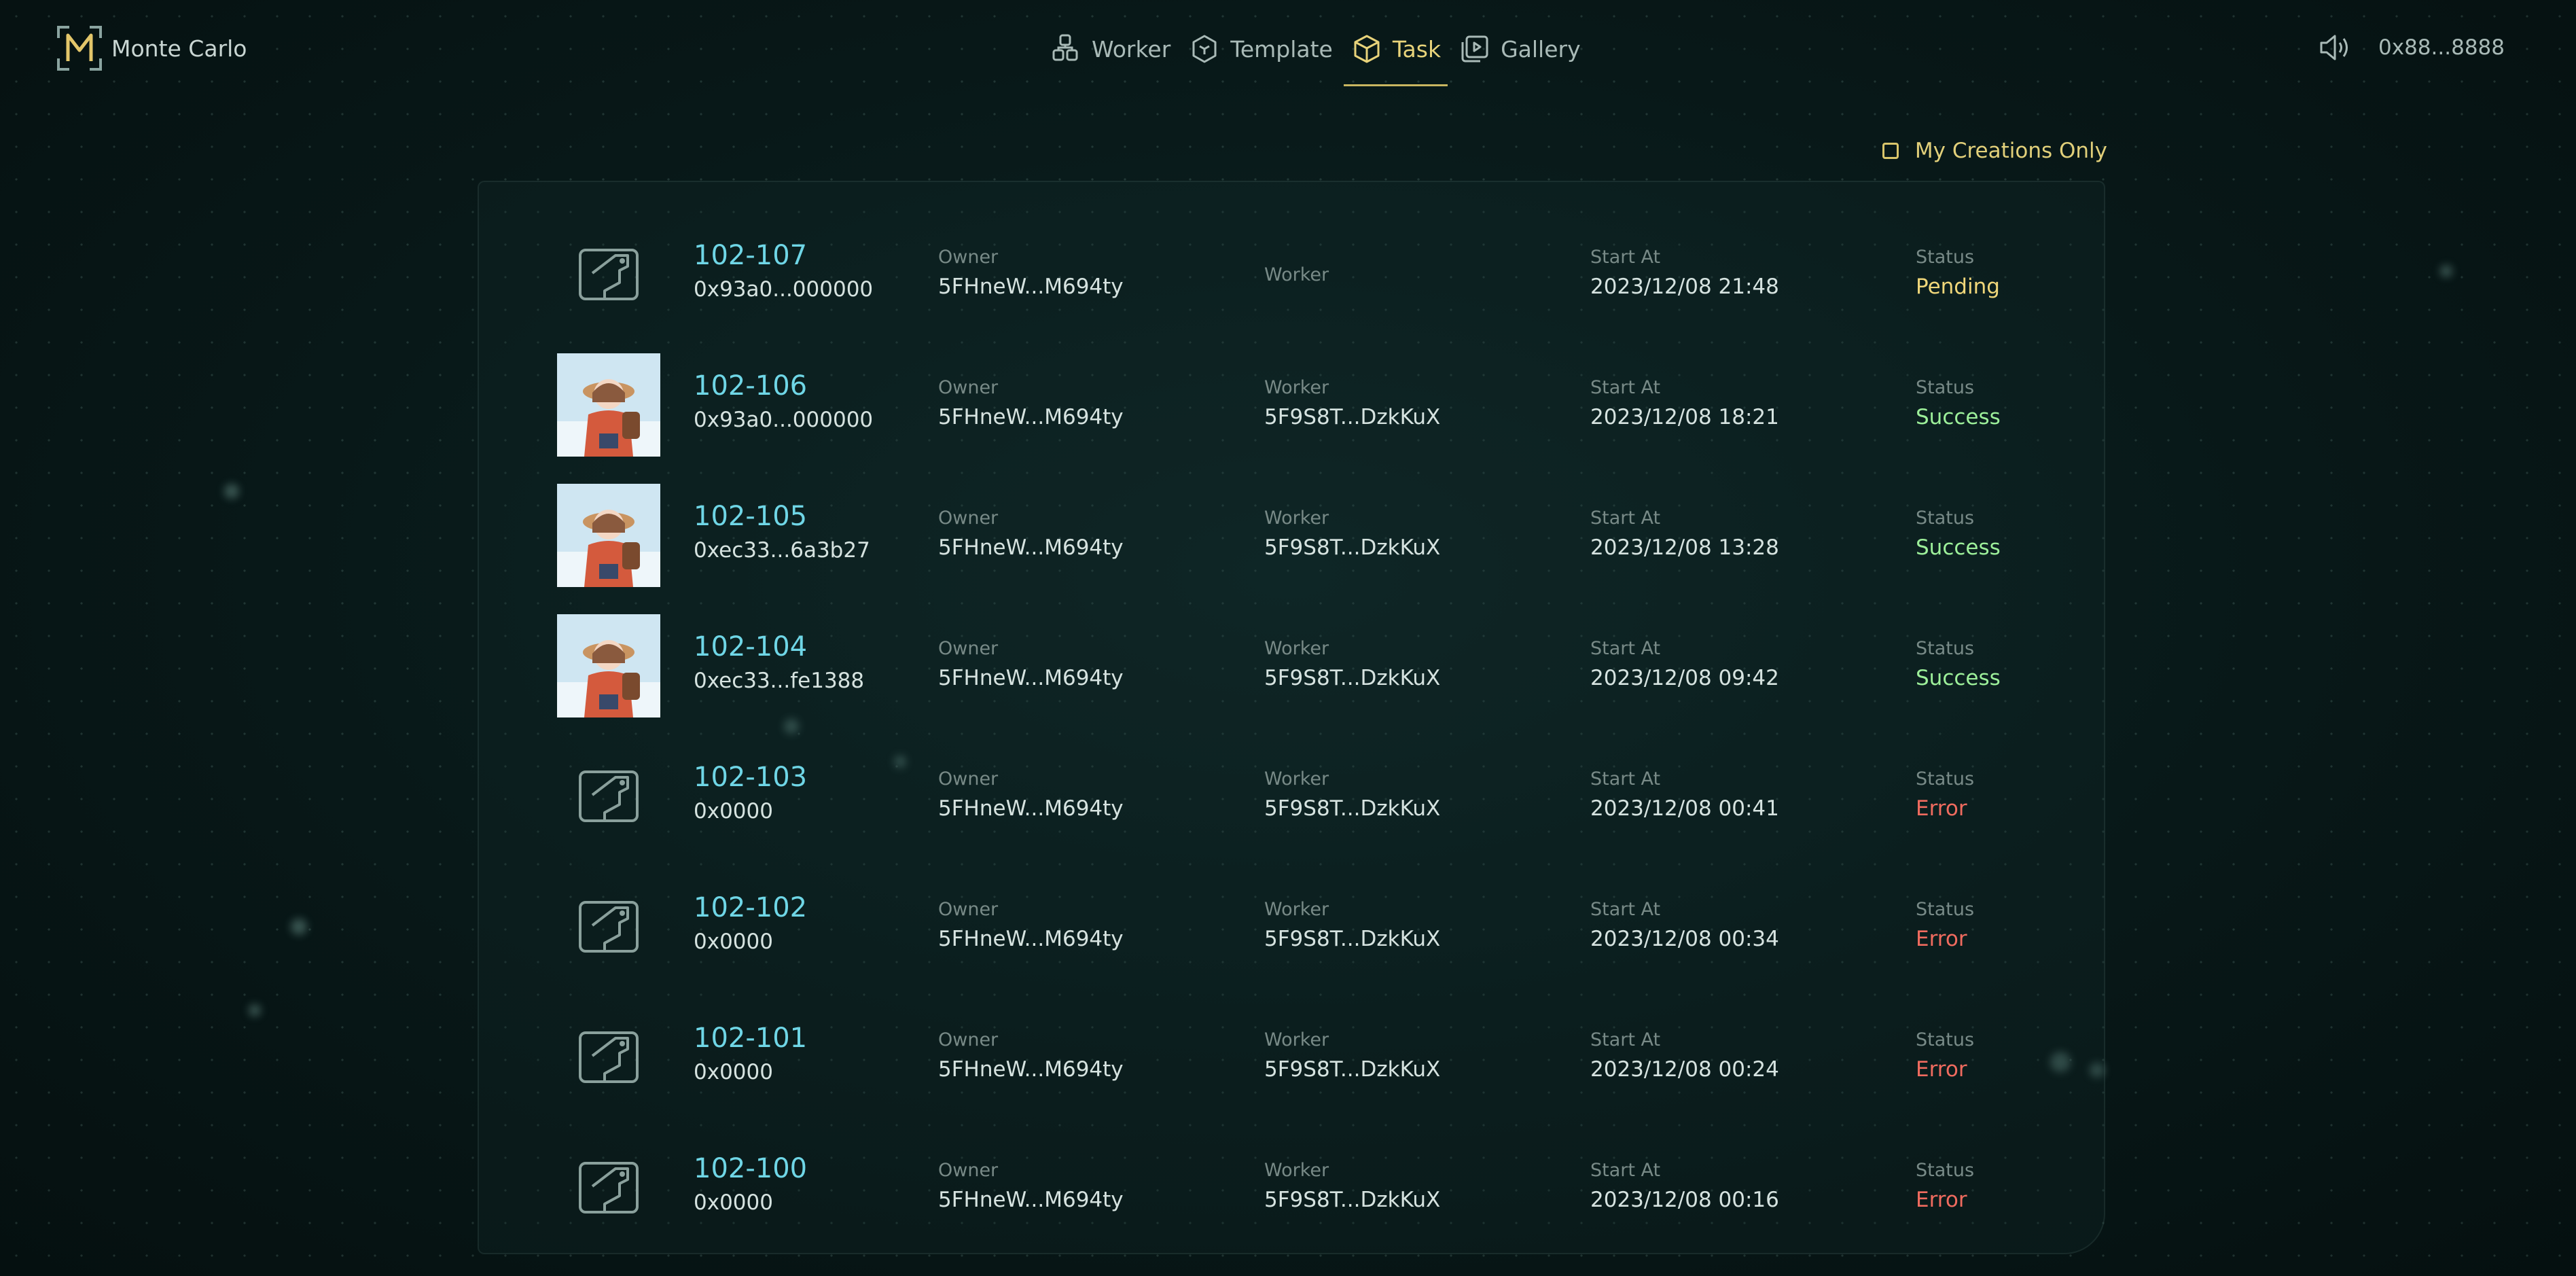 This screenshot has height=1276, width=2576. Describe the element at coordinates (1520, 49) in the screenshot. I see `nav-gallery: Gallery` at that location.